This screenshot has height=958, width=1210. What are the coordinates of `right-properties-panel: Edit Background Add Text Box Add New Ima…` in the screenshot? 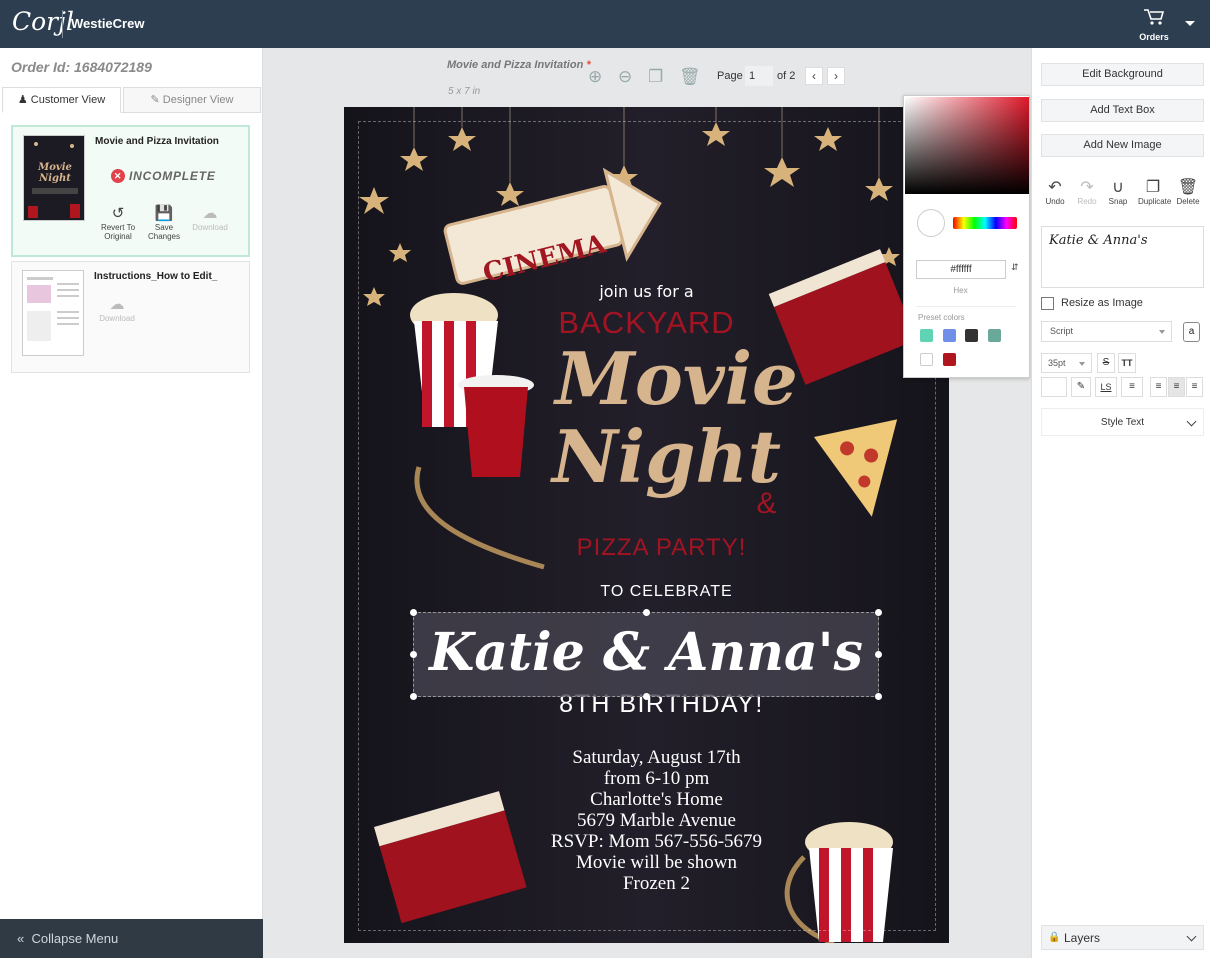 It's located at (1120, 503).